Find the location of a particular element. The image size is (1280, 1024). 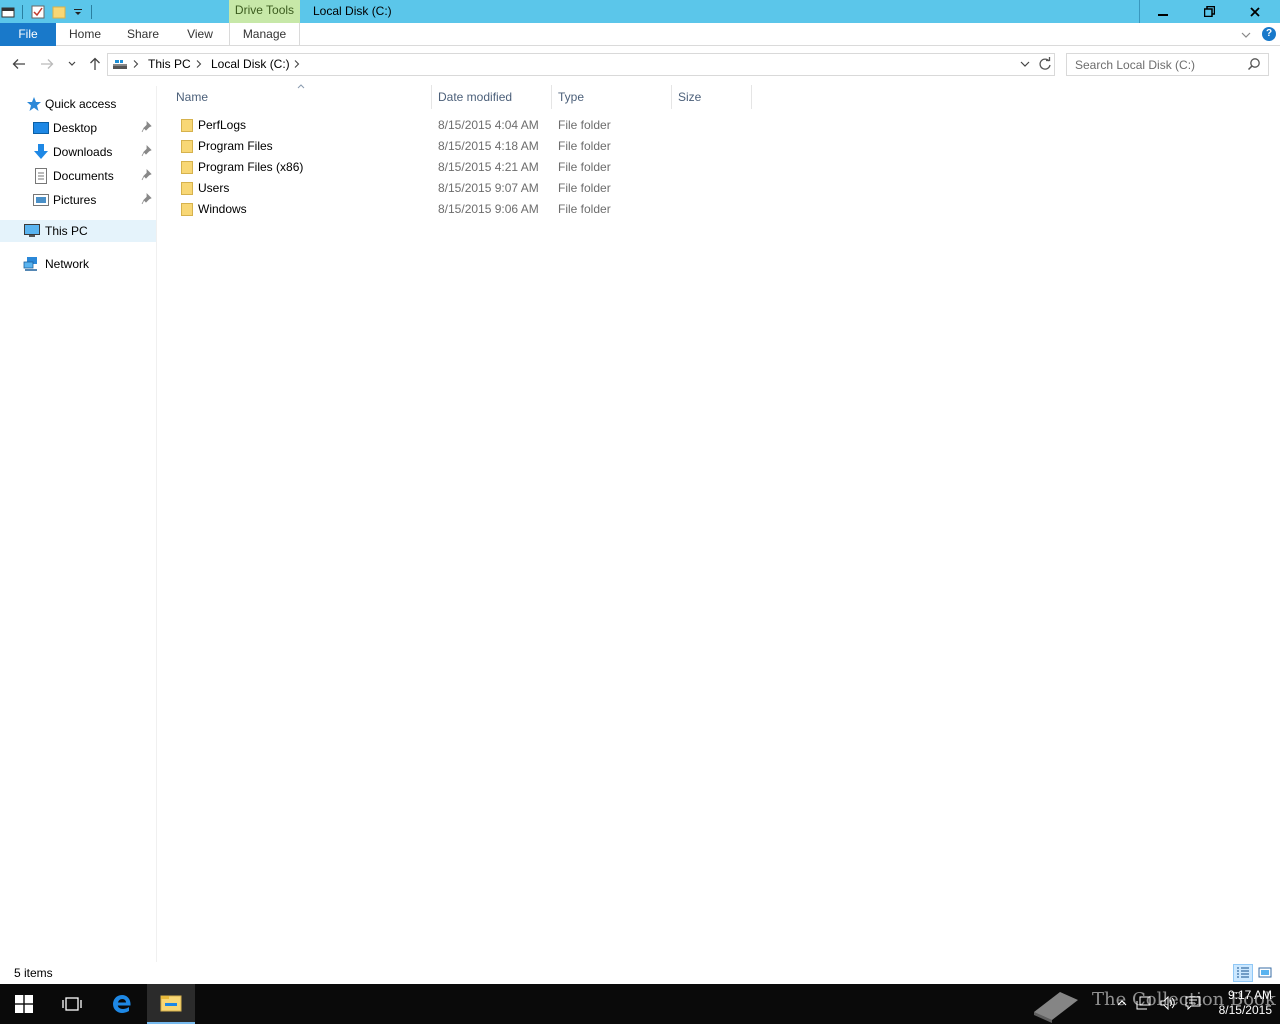

minimize-icon is located at coordinates (1163, 14).